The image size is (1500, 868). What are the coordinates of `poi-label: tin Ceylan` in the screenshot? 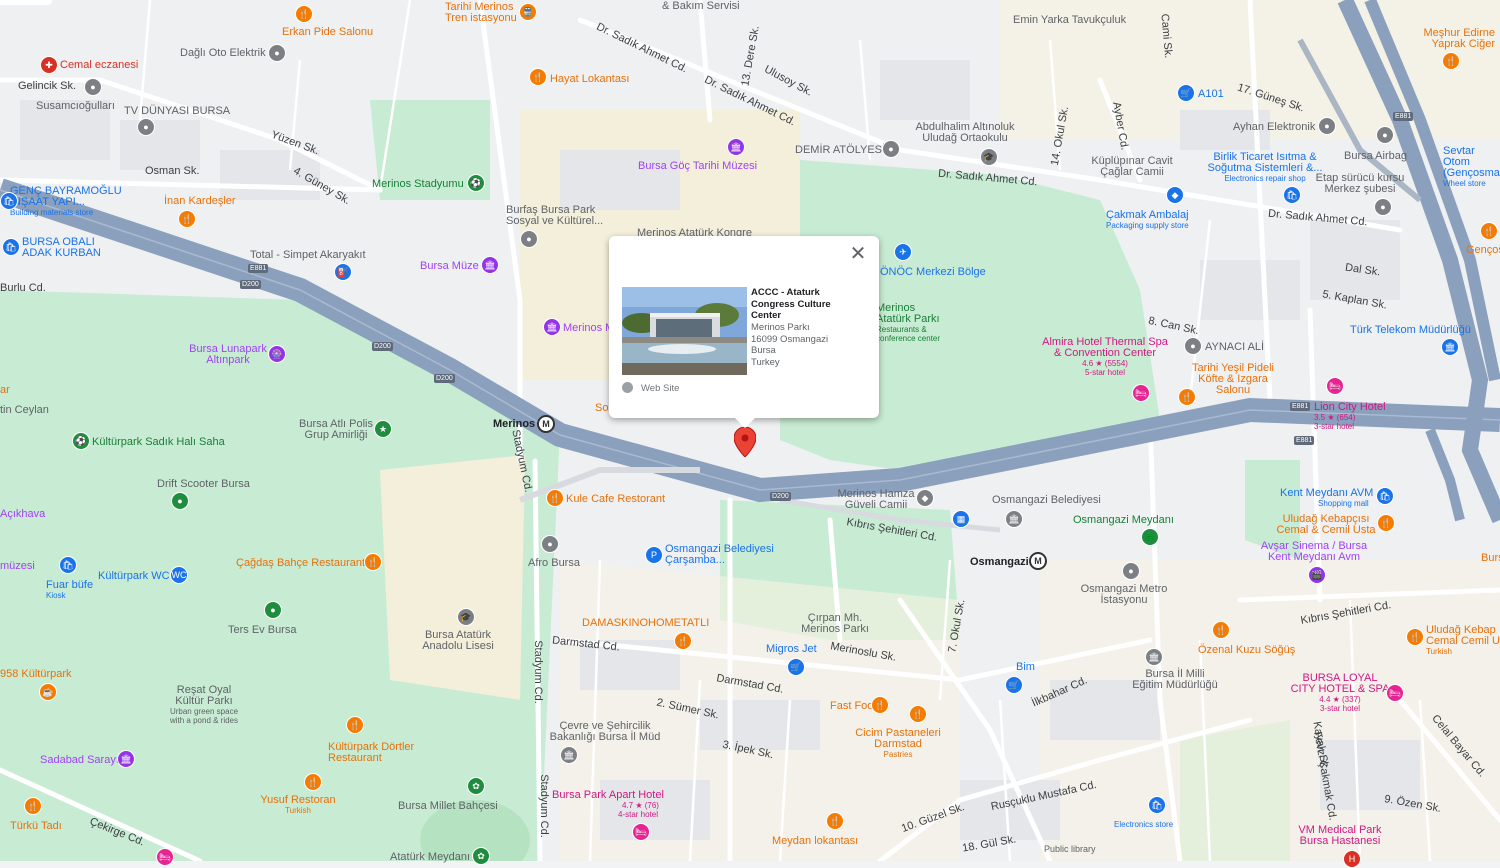 It's located at (24, 410).